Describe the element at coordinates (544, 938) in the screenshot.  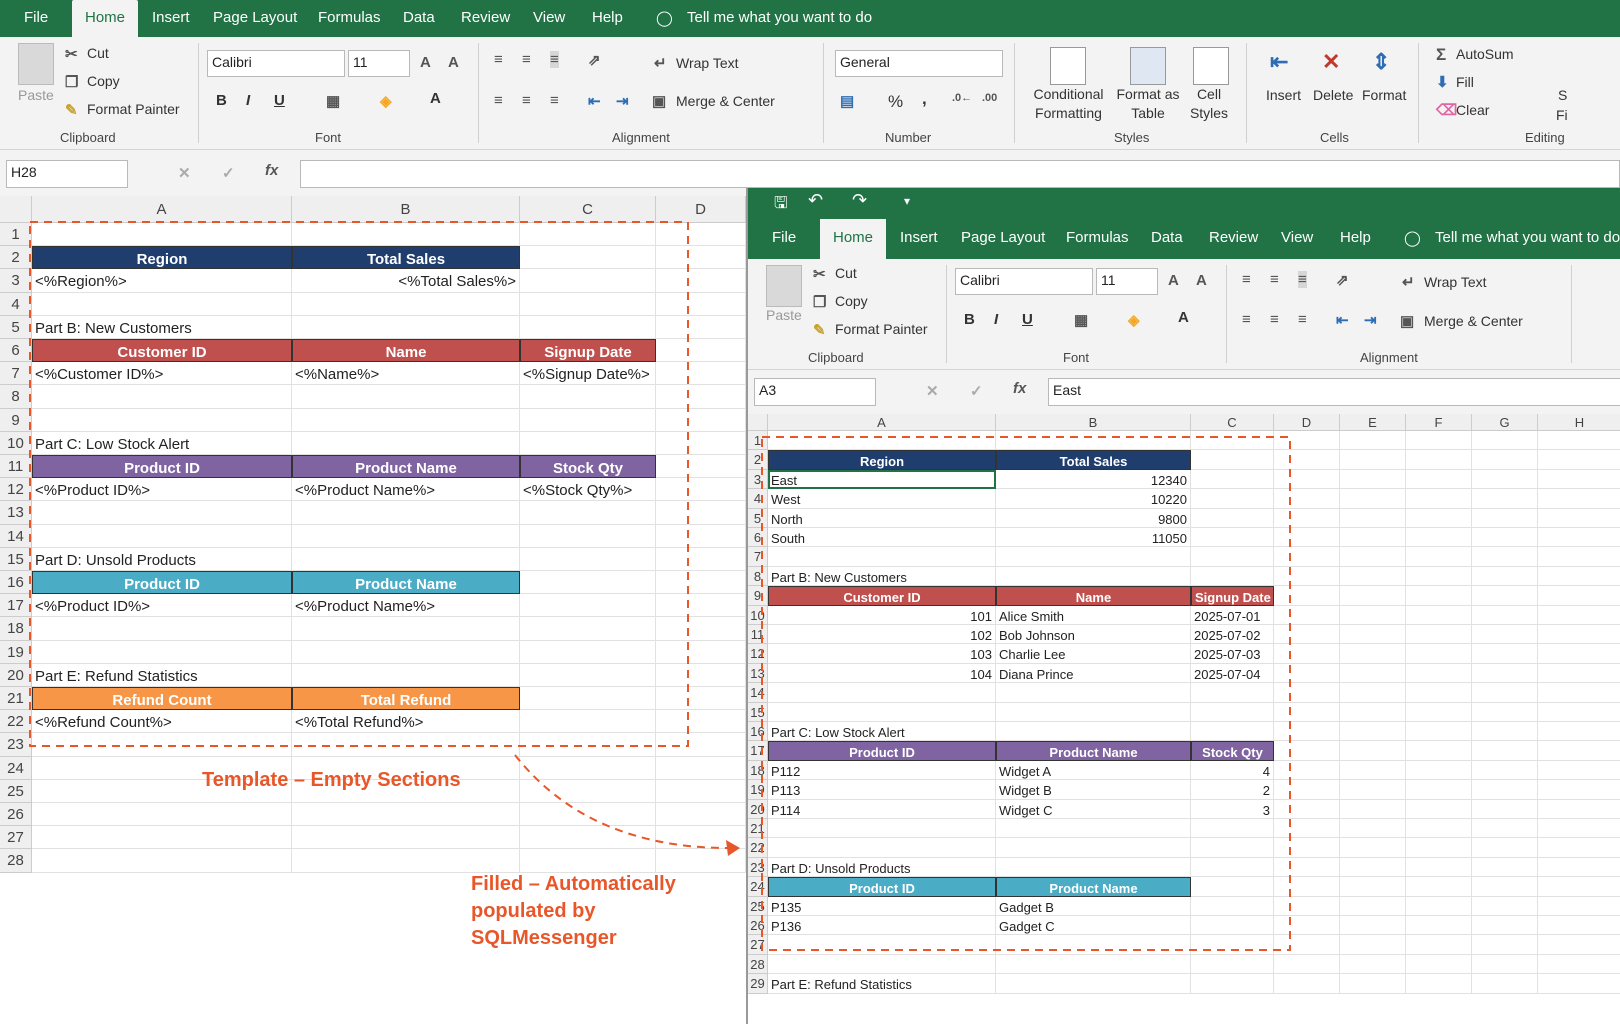
I see `filled-caption-line: SQLMessenger` at that location.